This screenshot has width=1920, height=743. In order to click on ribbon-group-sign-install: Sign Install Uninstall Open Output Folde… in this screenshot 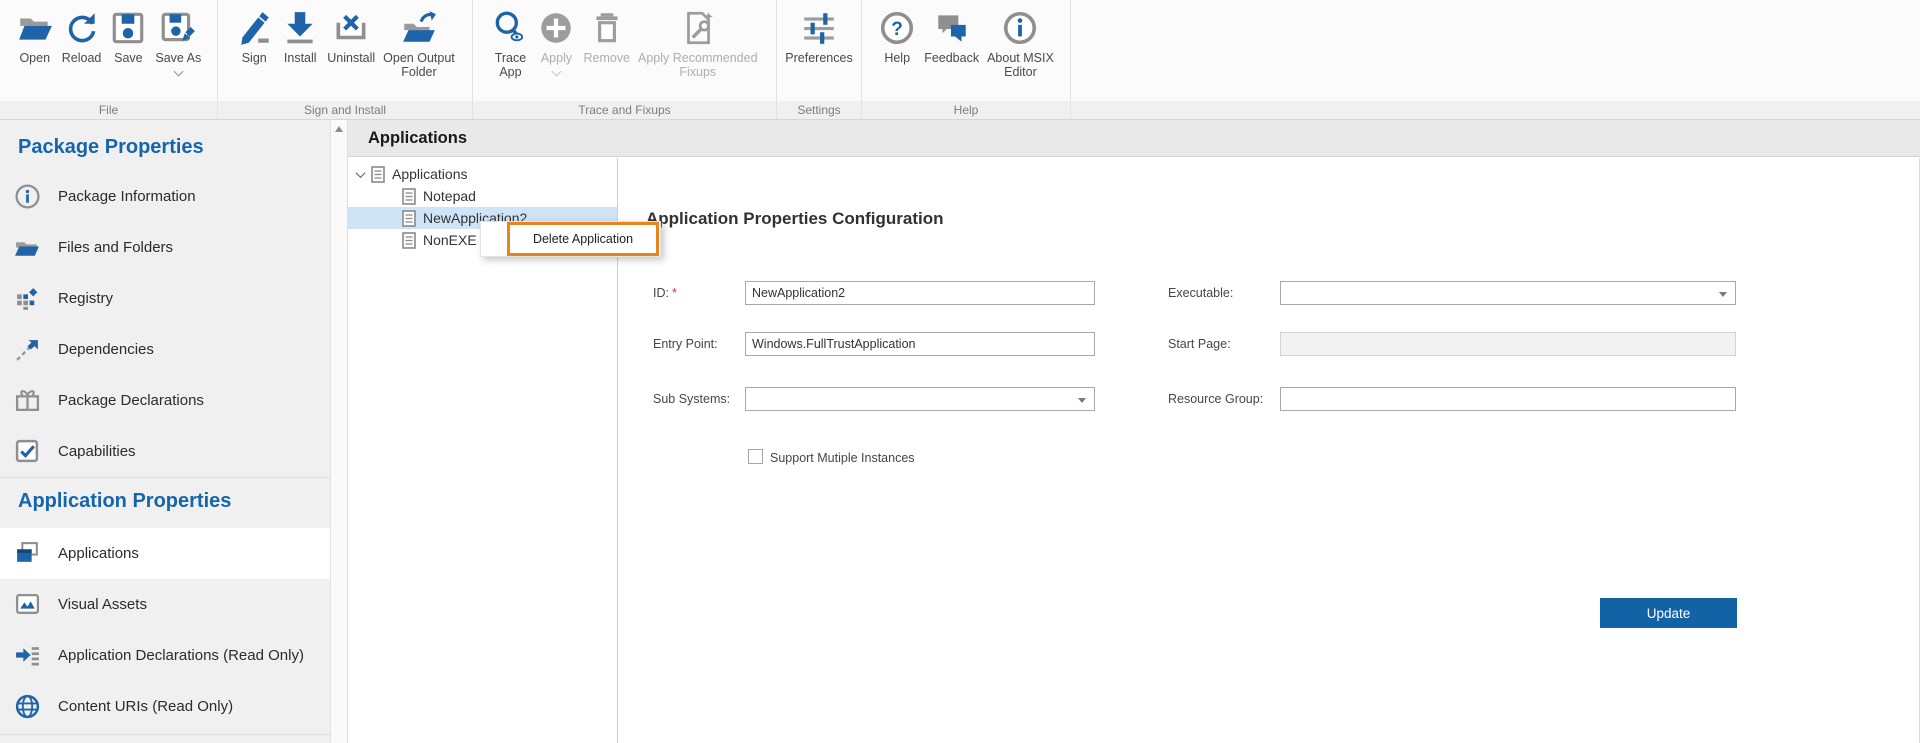, I will do `click(345, 59)`.